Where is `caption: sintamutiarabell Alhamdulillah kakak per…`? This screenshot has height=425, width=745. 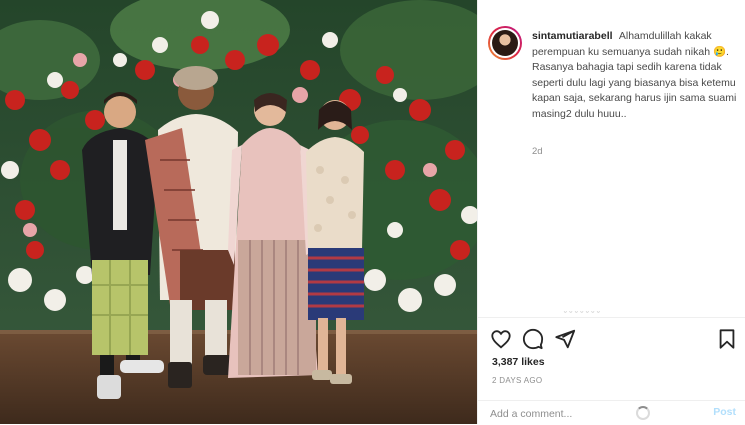
caption: sintamutiarabell Alhamdulillah kakak per… is located at coordinates (635, 75).